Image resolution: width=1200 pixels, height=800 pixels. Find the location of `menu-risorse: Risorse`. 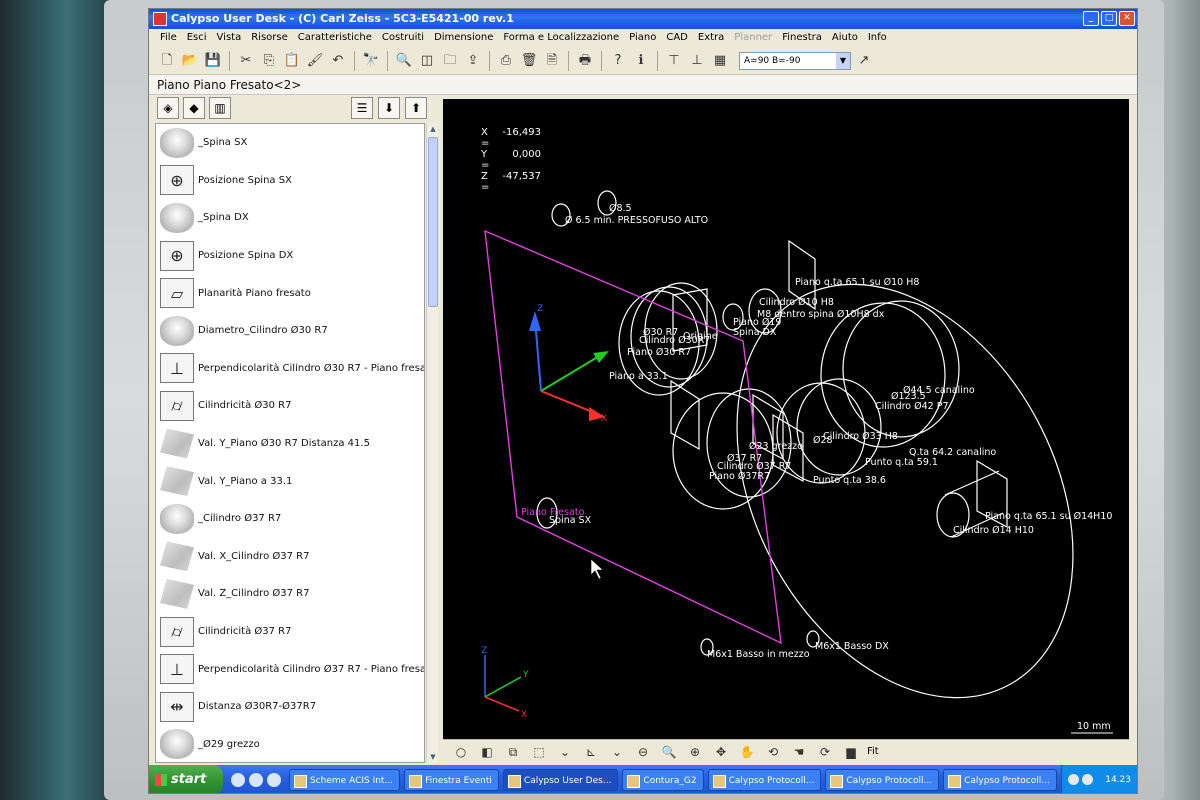

menu-risorse: Risorse is located at coordinates (269, 38).